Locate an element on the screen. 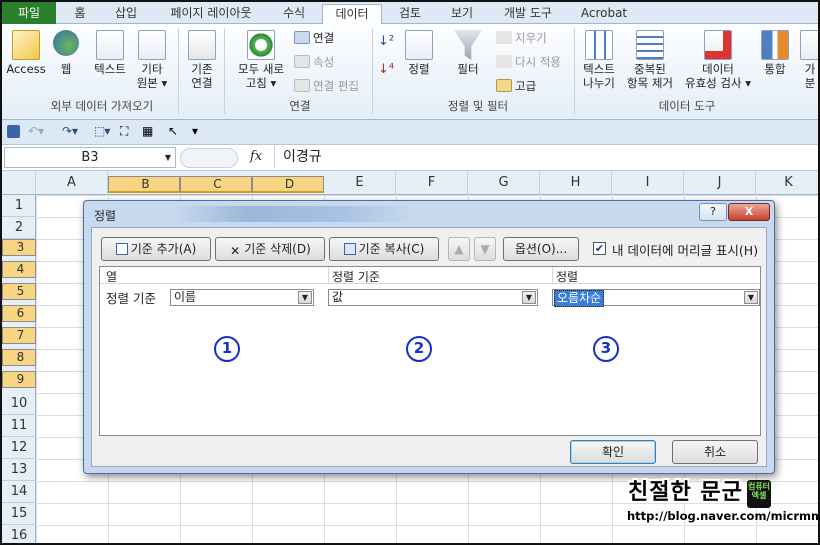 The height and width of the screenshot is (545, 820). cancel-button: 취소 is located at coordinates (715, 452).